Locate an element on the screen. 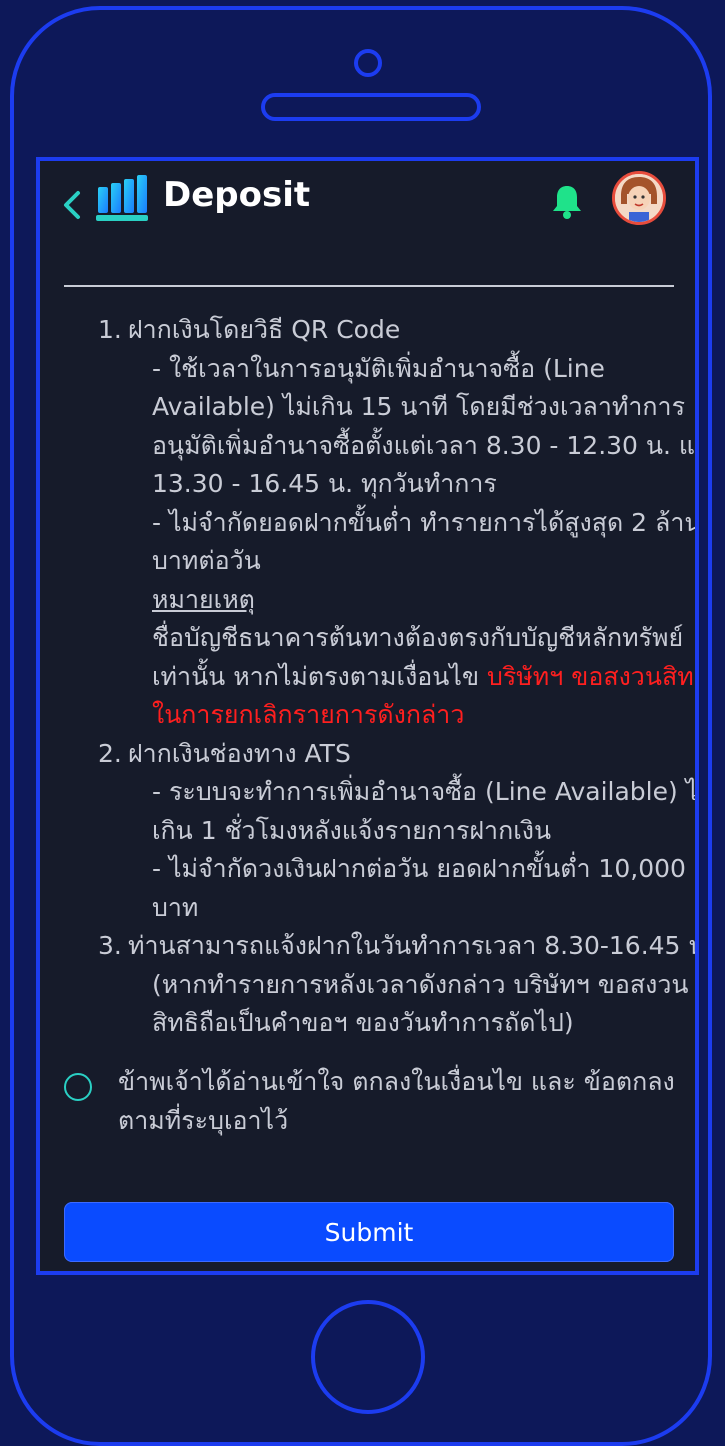 This screenshot has height=1446, width=725. agreement-line: ตามที่ระบุเอาไว้ is located at coordinates (203, 1120).